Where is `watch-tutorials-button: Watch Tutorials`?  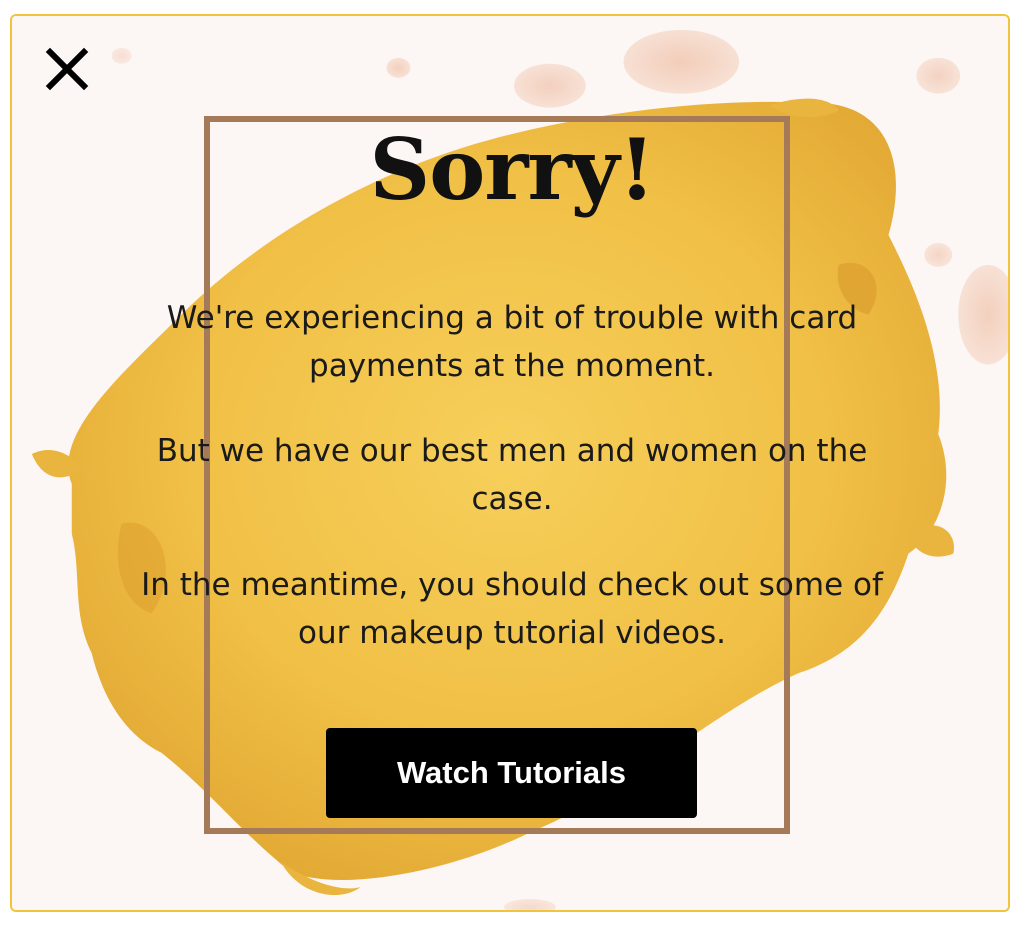 watch-tutorials-button: Watch Tutorials is located at coordinates (511, 773).